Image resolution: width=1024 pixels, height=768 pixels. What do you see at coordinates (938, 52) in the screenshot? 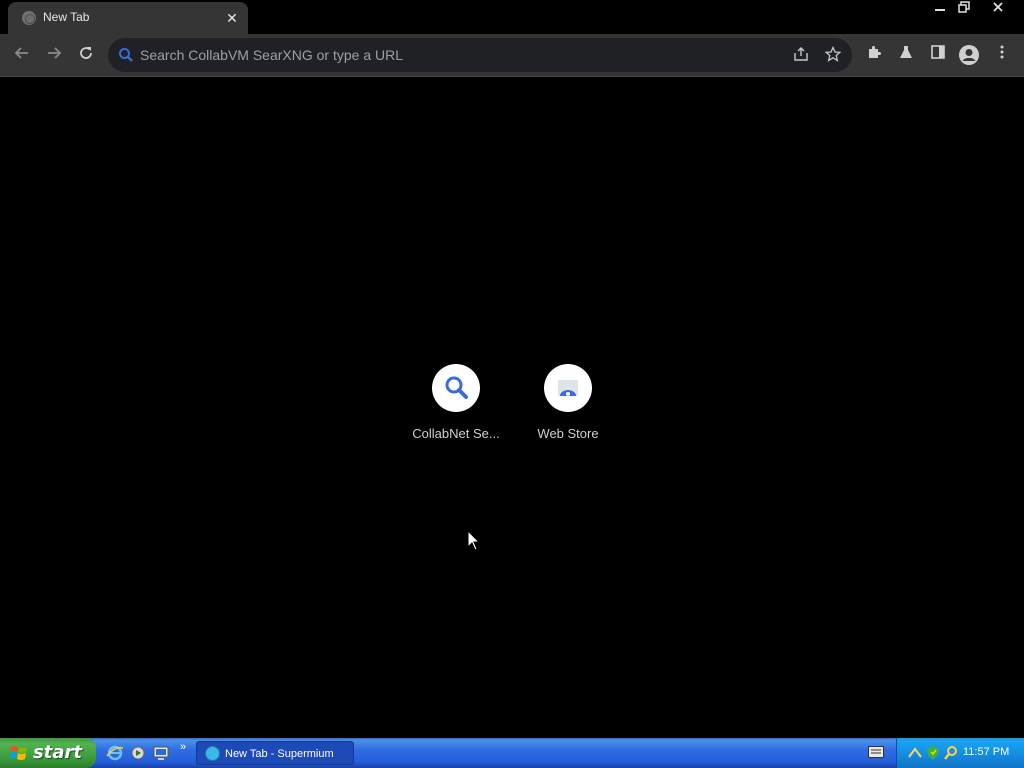
I see `side-panel-icon` at bounding box center [938, 52].